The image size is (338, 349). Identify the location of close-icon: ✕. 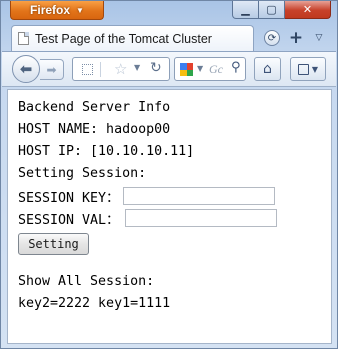
(307, 9).